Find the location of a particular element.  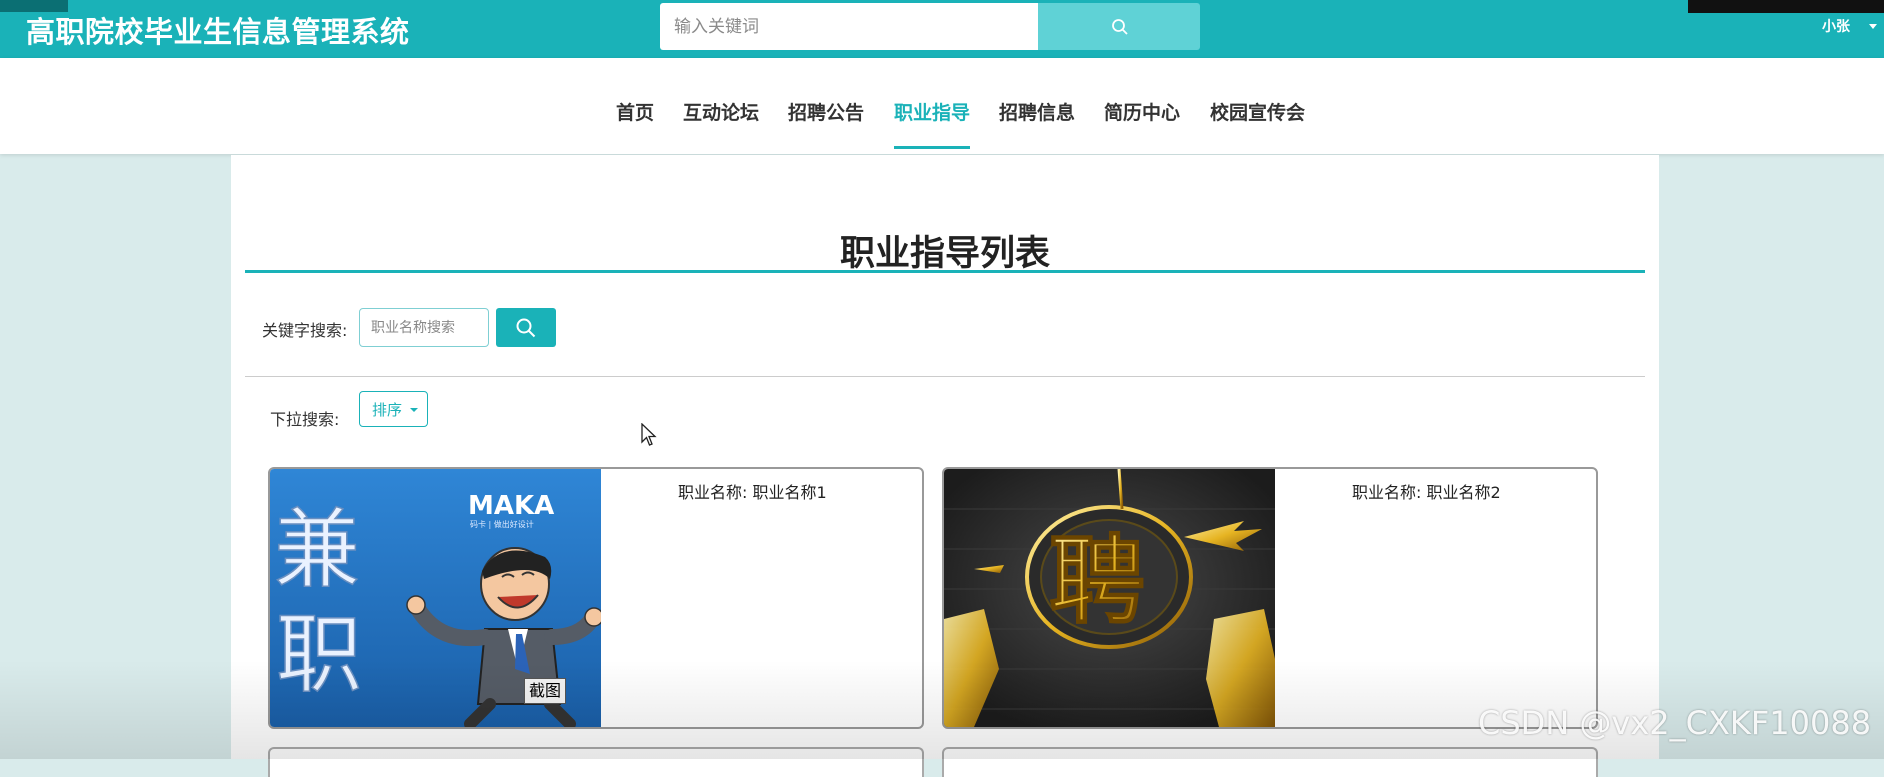

nav-item-job-info: 招聘信息 is located at coordinates (1037, 111).